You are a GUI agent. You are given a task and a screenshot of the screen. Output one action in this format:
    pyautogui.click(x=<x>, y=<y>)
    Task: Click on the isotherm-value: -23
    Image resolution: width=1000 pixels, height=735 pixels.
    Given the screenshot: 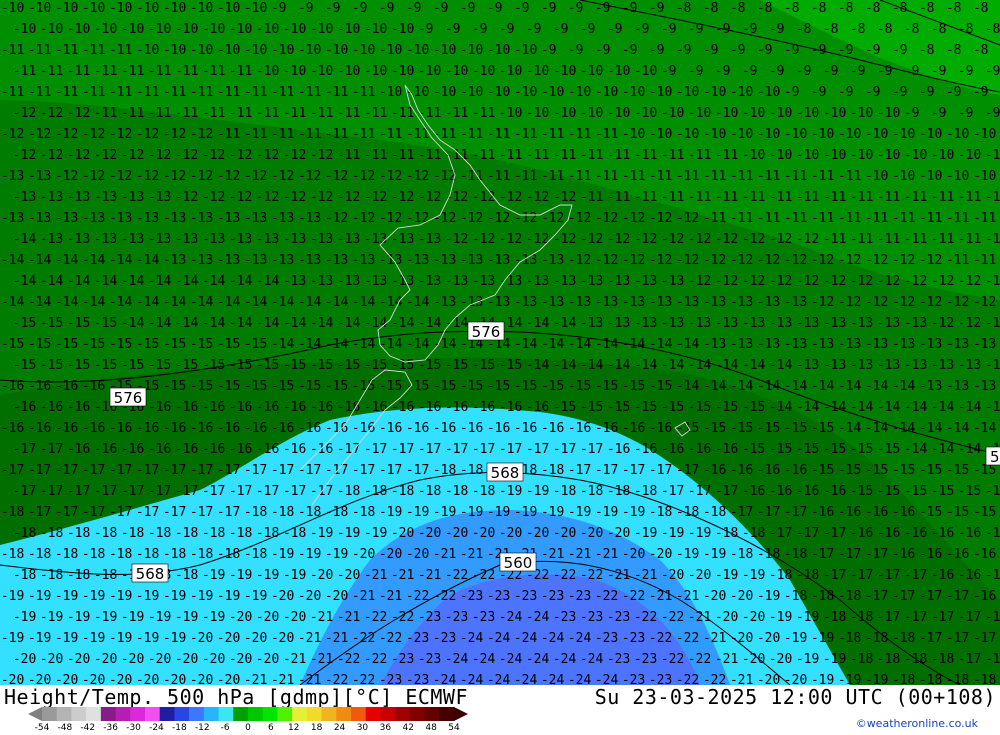 What is the action you would take?
    pyautogui.click(x=429, y=617)
    